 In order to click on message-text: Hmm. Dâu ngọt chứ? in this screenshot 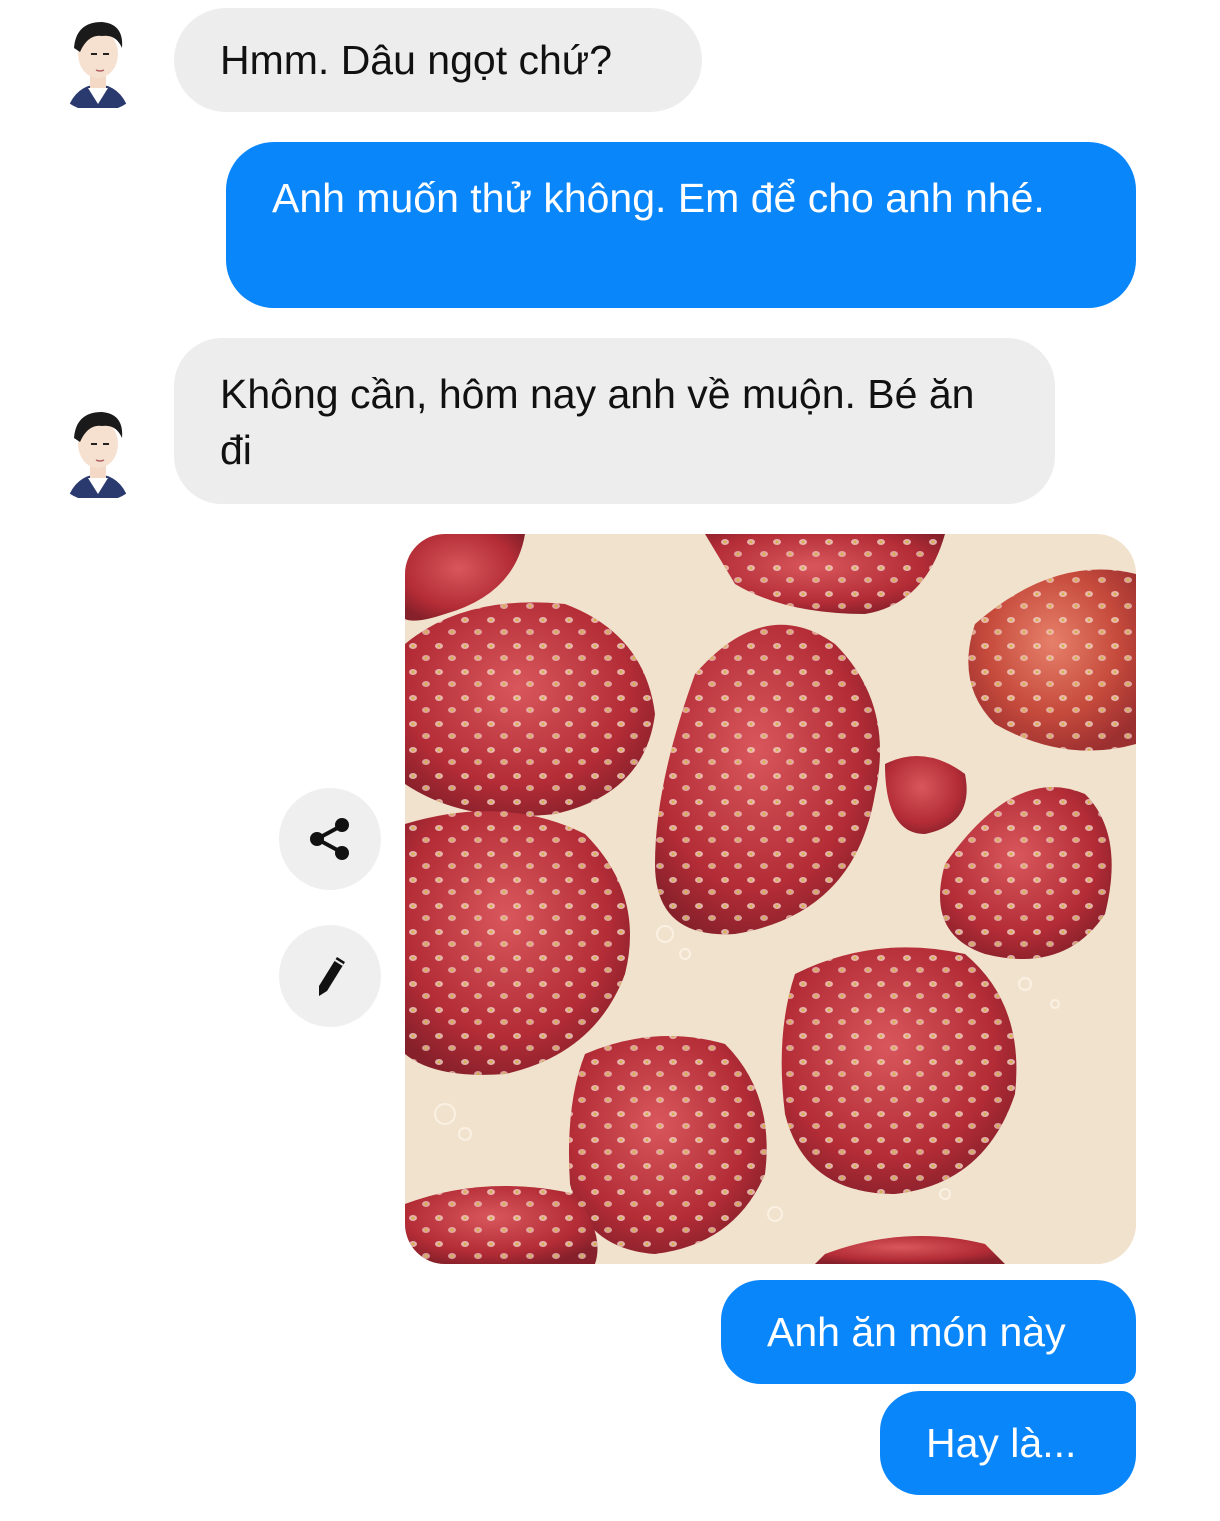, I will do `click(416, 60)`.